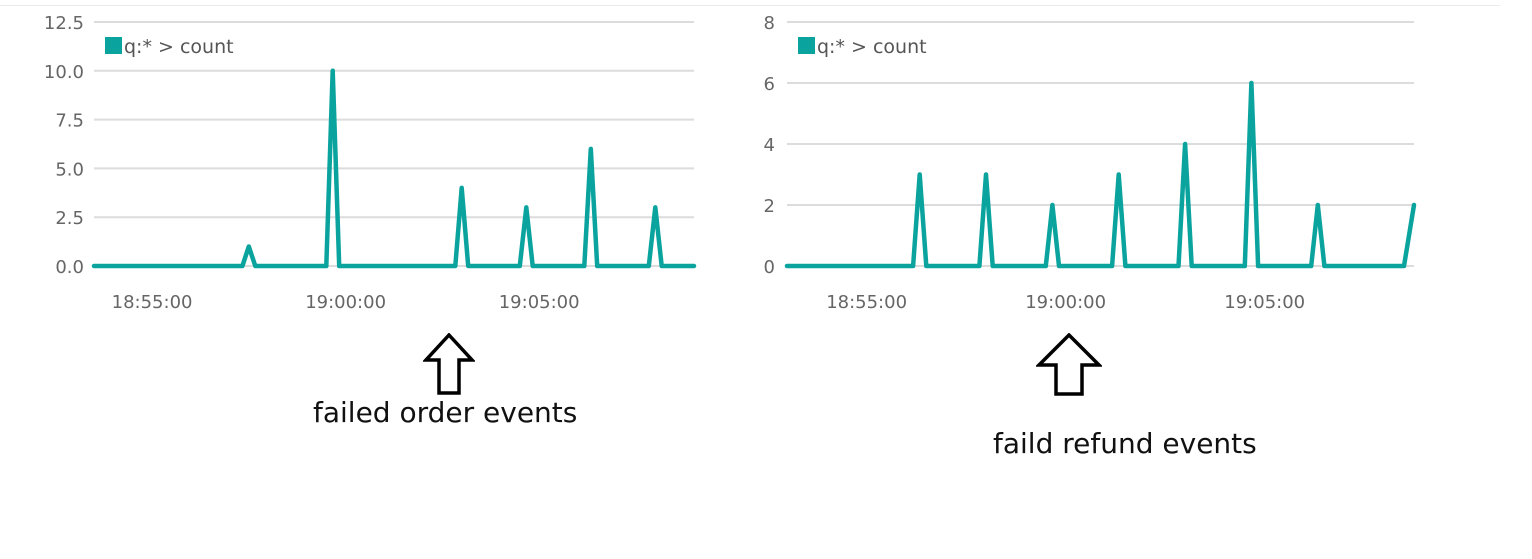 This screenshot has height=559, width=1532. Describe the element at coordinates (872, 47) in the screenshot. I see `legend-label: q:* > count` at that location.